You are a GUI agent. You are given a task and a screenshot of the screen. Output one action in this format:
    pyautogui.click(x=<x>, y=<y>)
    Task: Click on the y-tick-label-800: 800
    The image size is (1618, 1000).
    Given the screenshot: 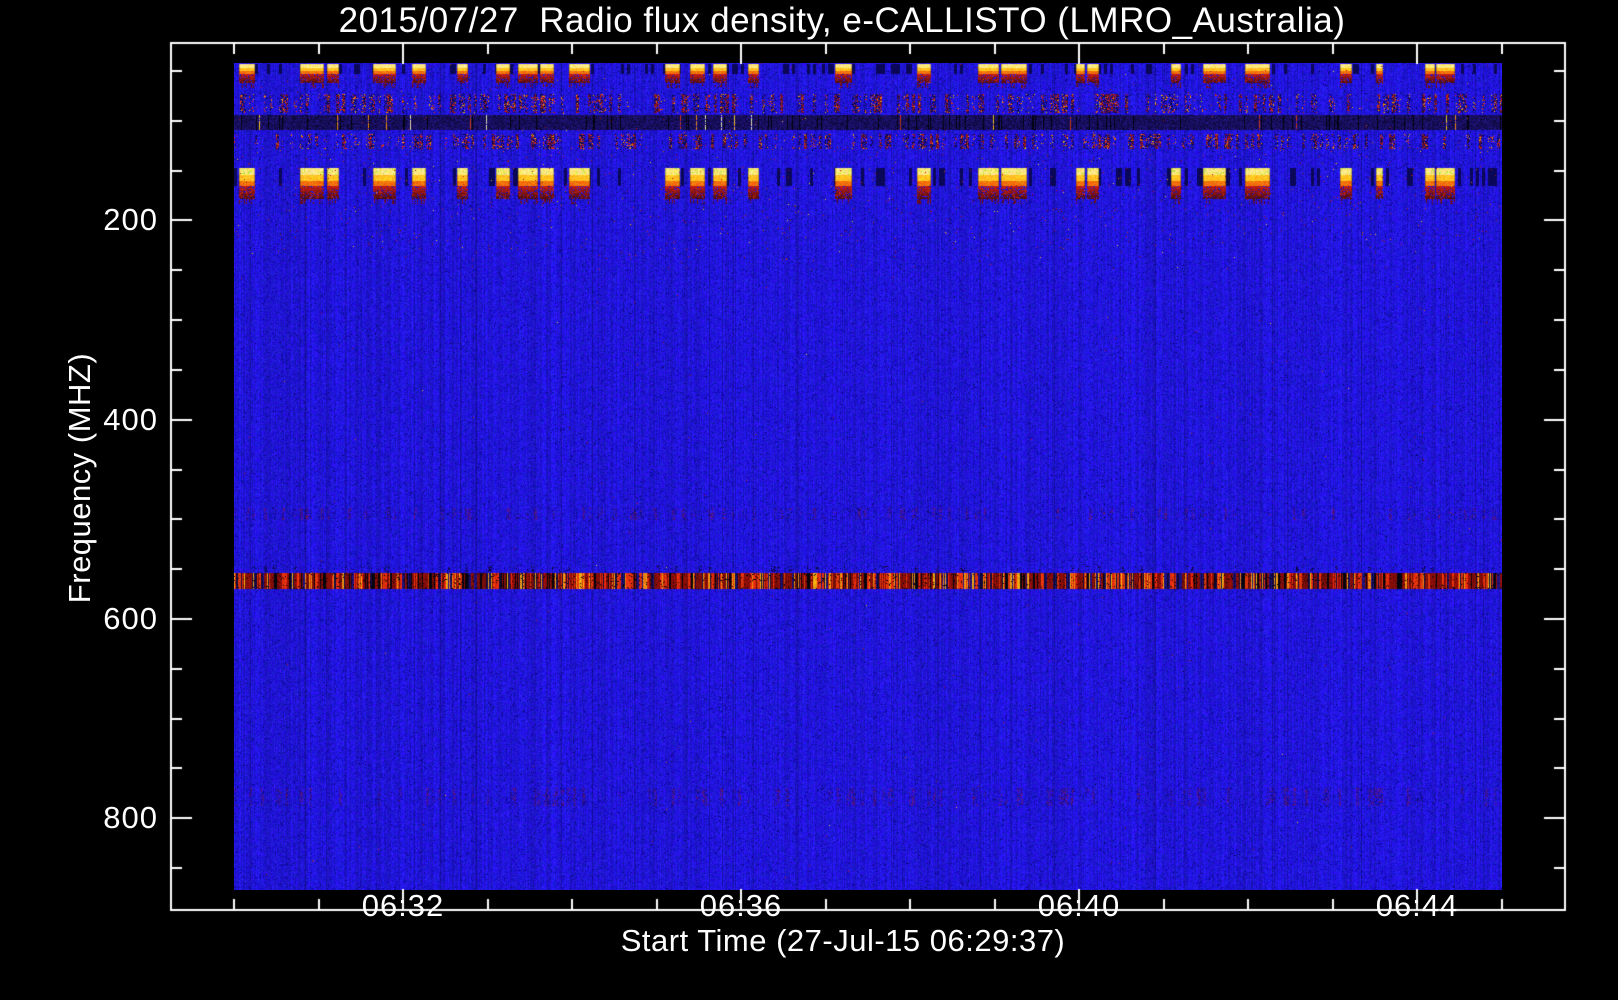 What is the action you would take?
    pyautogui.click(x=130, y=817)
    